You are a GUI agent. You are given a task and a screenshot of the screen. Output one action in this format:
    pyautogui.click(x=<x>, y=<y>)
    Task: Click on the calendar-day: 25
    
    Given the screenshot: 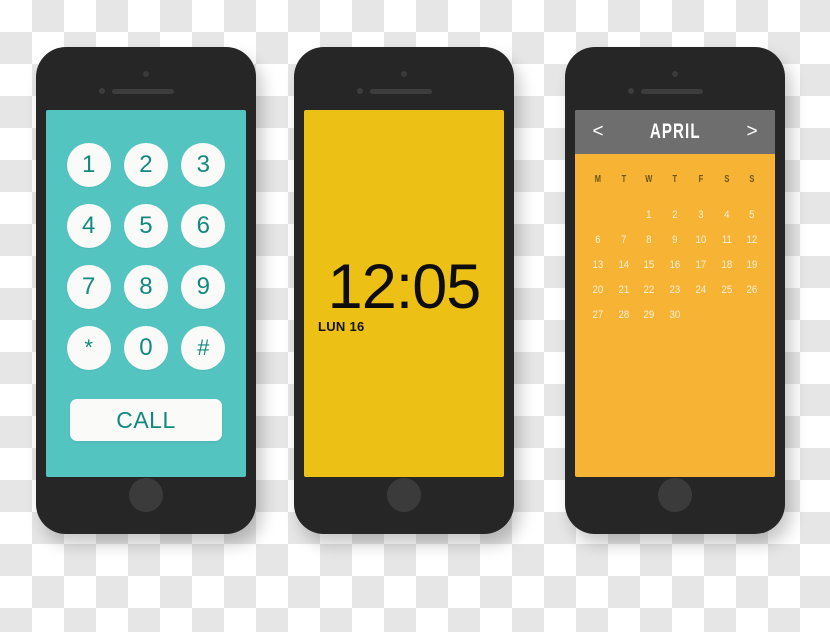 What is the action you would take?
    pyautogui.click(x=726, y=290)
    